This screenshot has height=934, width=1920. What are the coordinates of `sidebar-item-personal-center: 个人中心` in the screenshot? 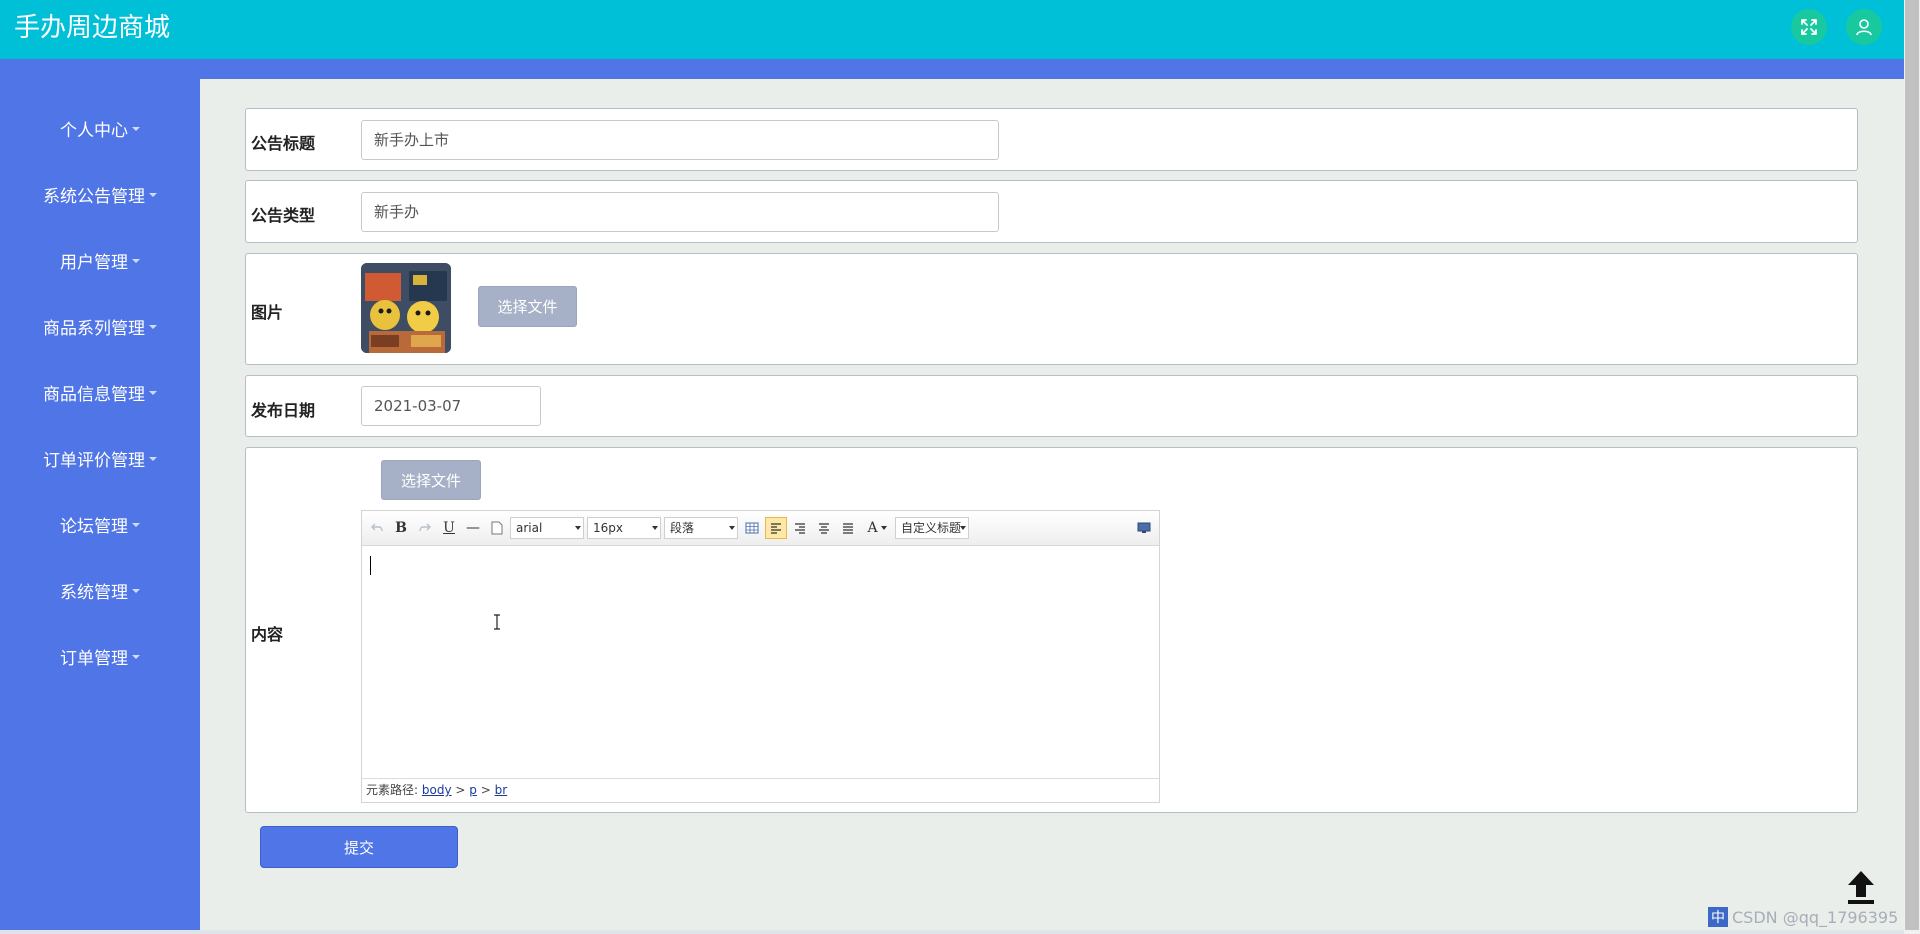 It's located at (100, 128).